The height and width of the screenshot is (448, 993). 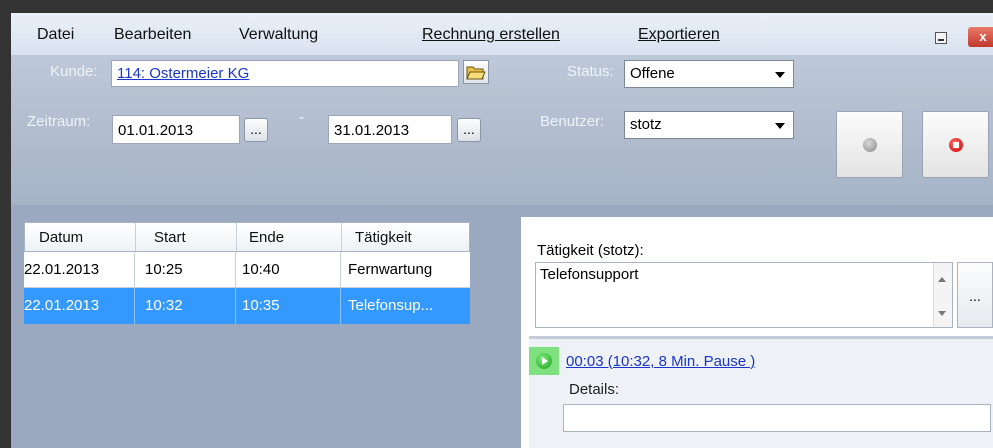 I want to click on activity-title: Tätigkeit (stotz):, so click(x=590, y=250).